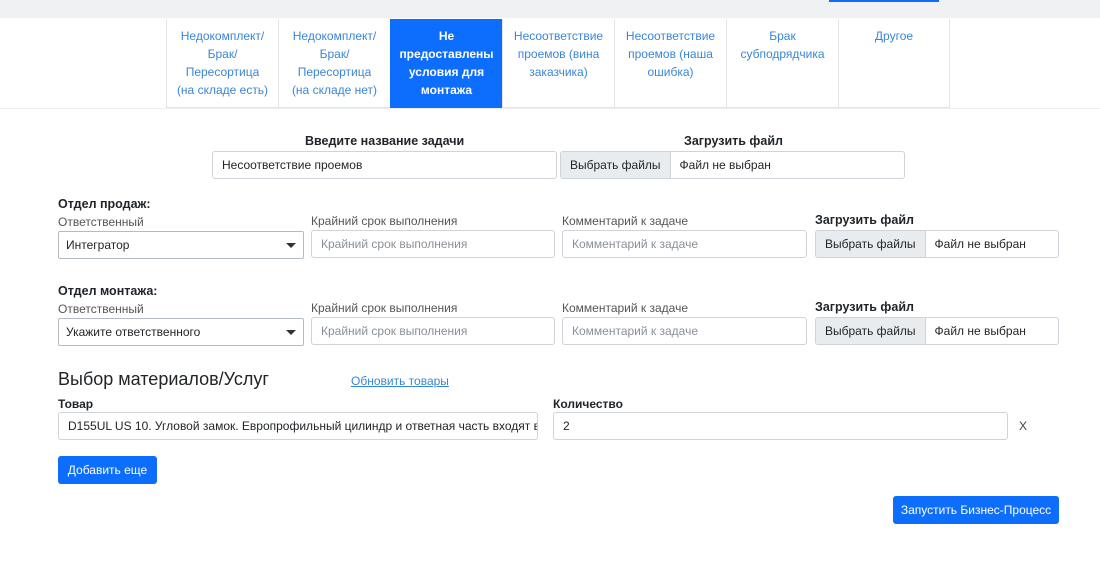  I want to click on task-file-button: Выбрать файлы, so click(616, 165).